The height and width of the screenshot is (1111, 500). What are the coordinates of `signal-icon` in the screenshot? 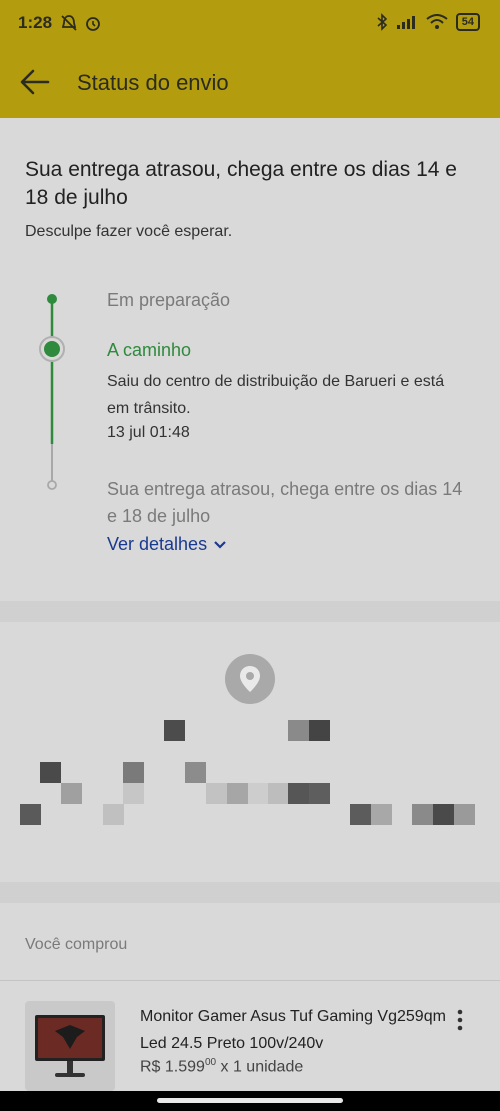 It's located at (405, 22).